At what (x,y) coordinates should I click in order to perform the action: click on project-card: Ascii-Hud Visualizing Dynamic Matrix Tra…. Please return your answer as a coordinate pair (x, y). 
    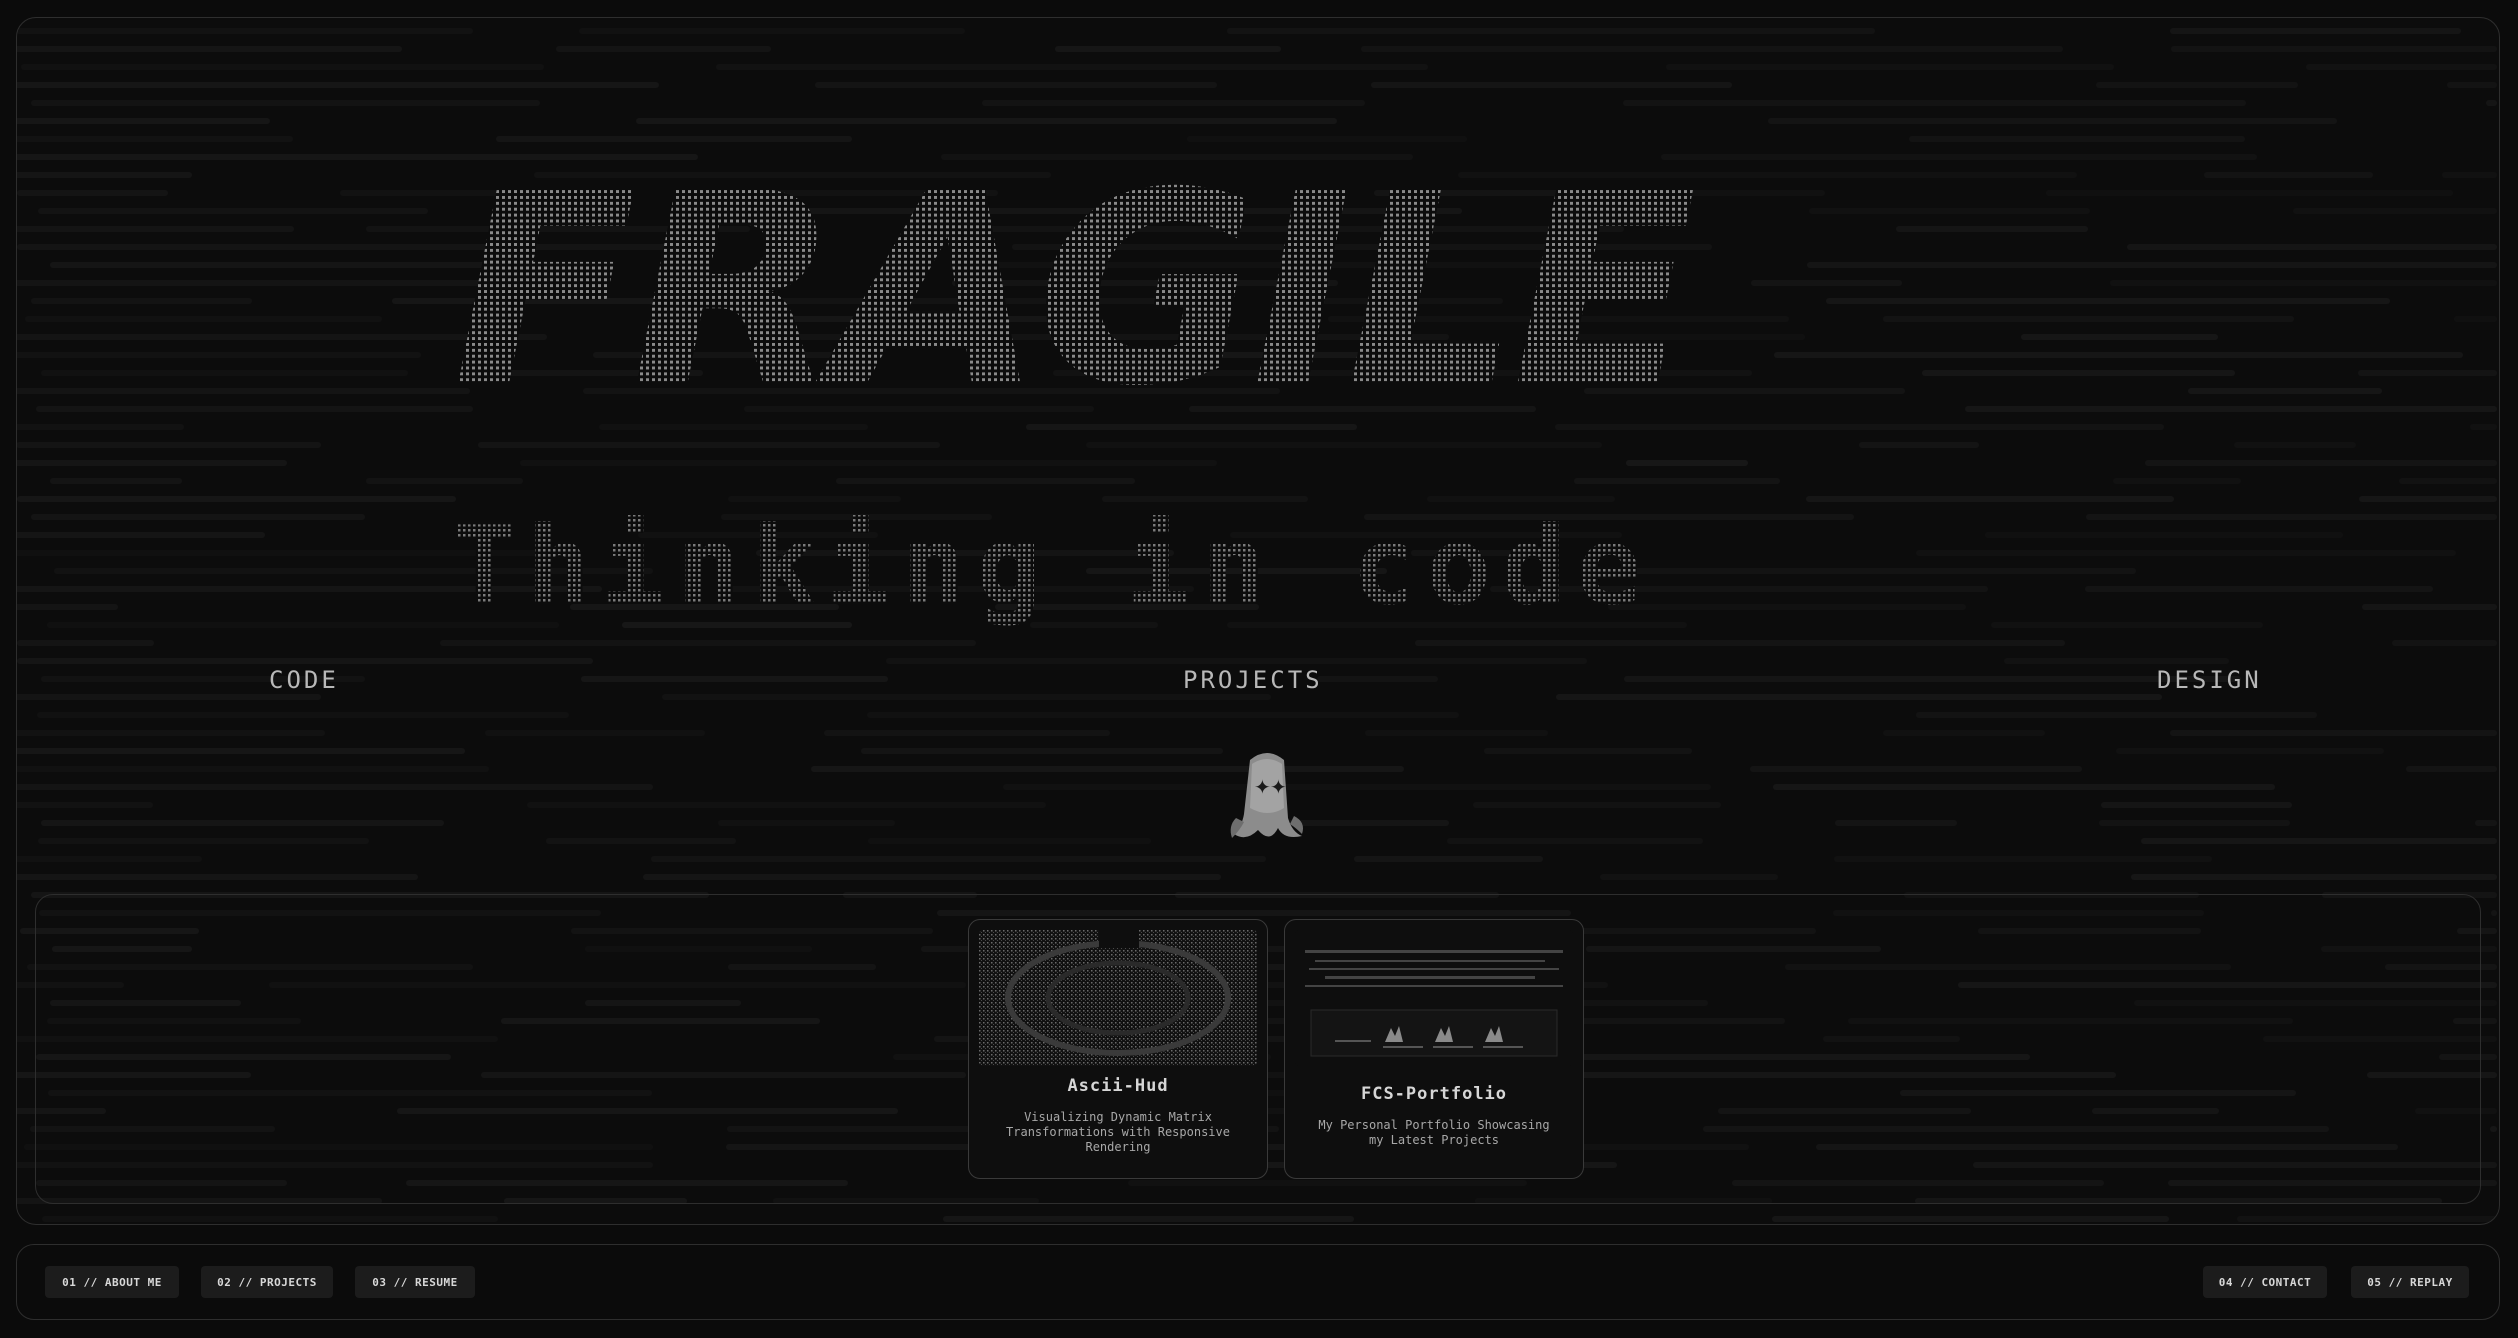
    Looking at the image, I should click on (1118, 1049).